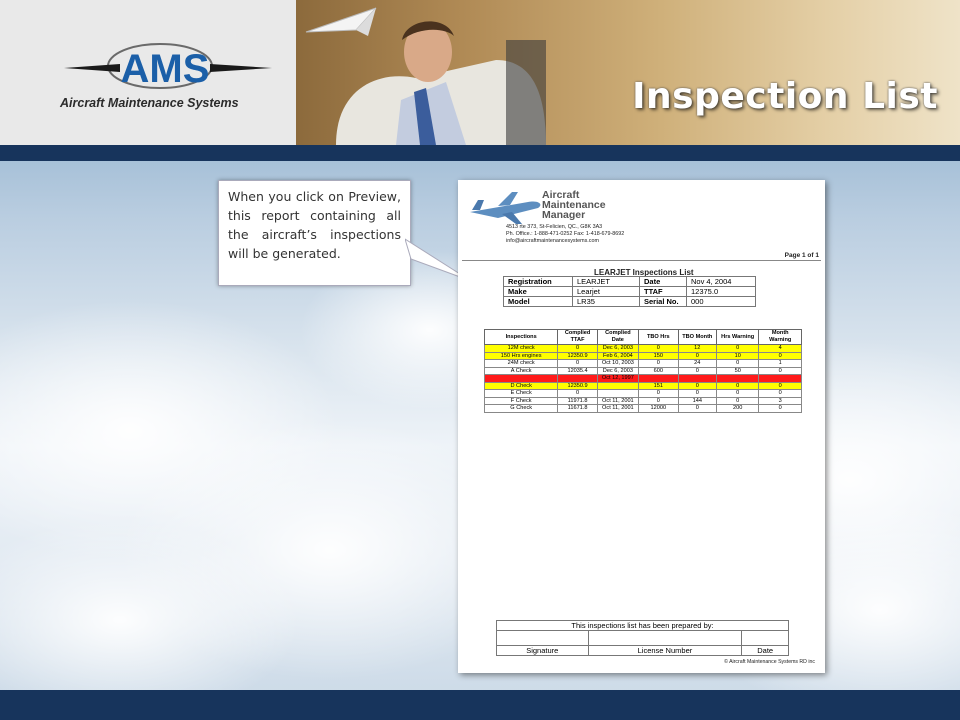 The width and height of the screenshot is (960, 720). Describe the element at coordinates (577, 355) in the screenshot. I see `table-cell: 12350.9` at that location.